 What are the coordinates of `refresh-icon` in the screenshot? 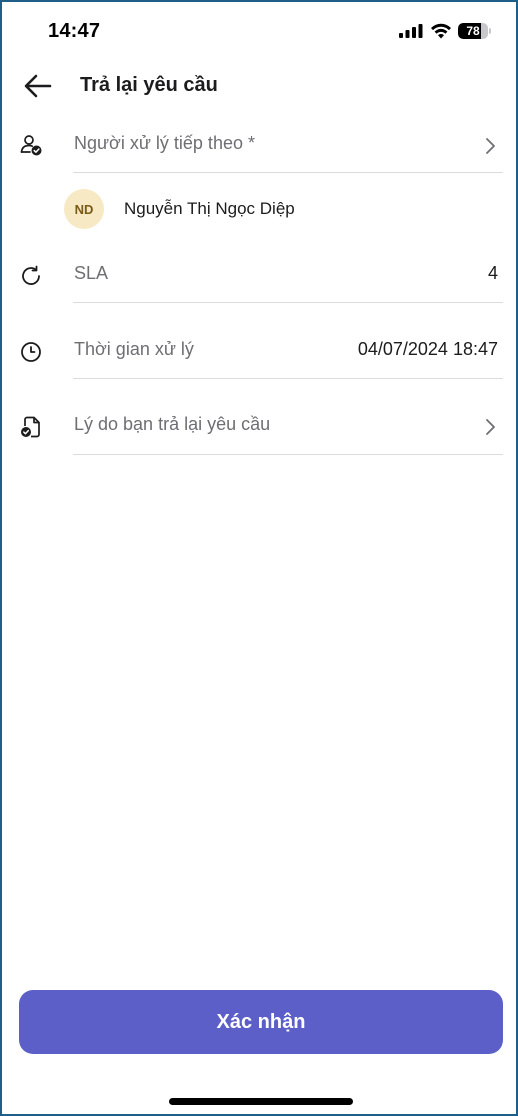 It's located at (31, 275).